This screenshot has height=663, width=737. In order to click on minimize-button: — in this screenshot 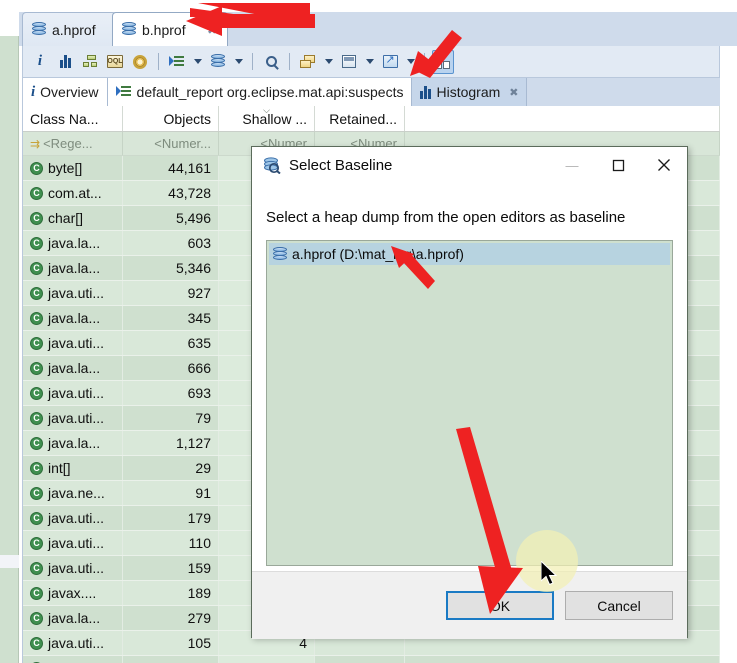, I will do `click(572, 165)`.